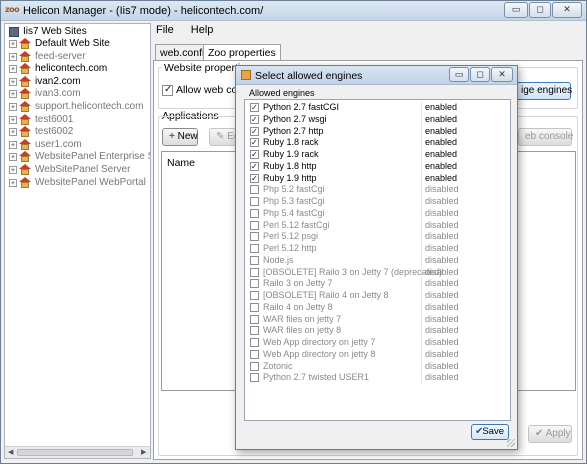 The image size is (587, 464). Describe the element at coordinates (567, 10) in the screenshot. I see `close-button: ✕` at that location.